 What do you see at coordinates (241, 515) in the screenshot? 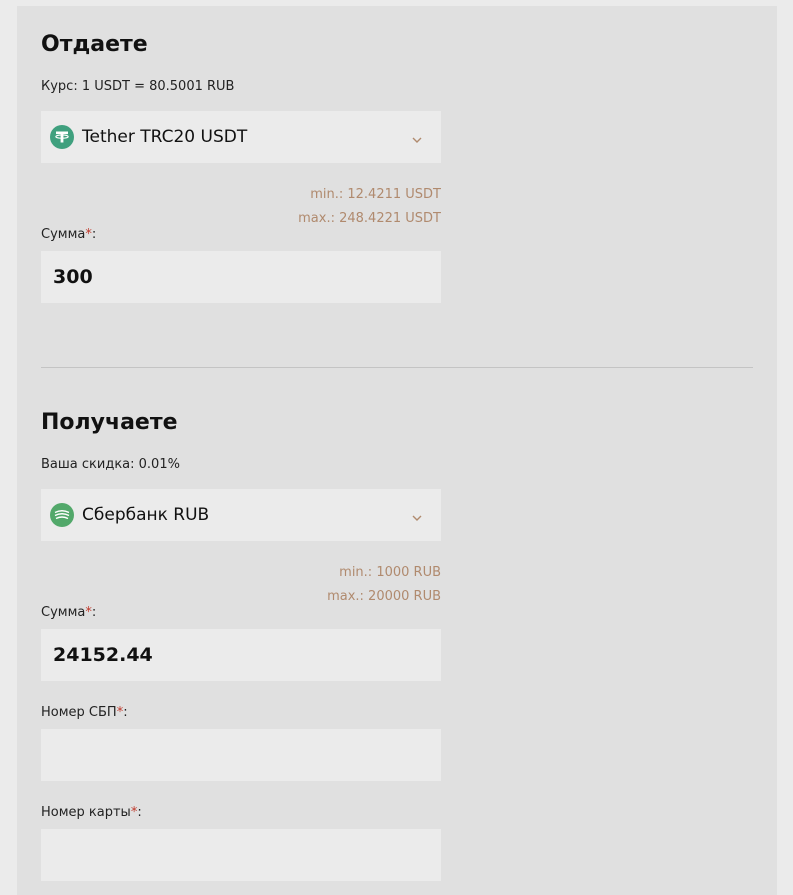
I see `get-currency-select: Сбербанк RUB` at bounding box center [241, 515].